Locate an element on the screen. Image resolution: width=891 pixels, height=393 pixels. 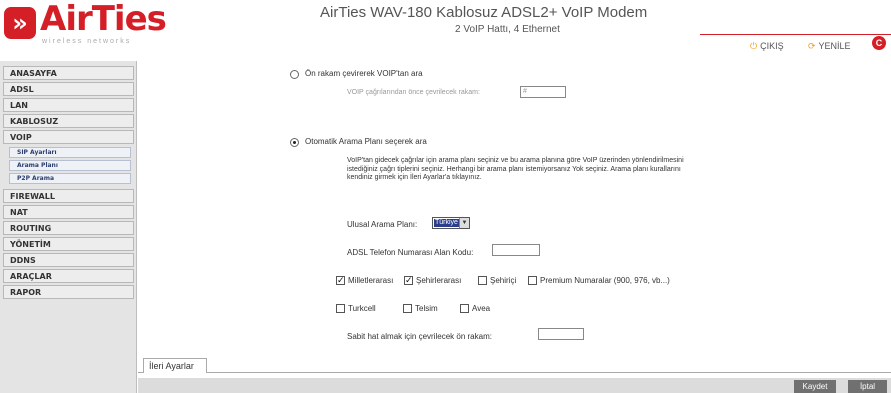
cancel-button: İptal is located at coordinates (867, 386).